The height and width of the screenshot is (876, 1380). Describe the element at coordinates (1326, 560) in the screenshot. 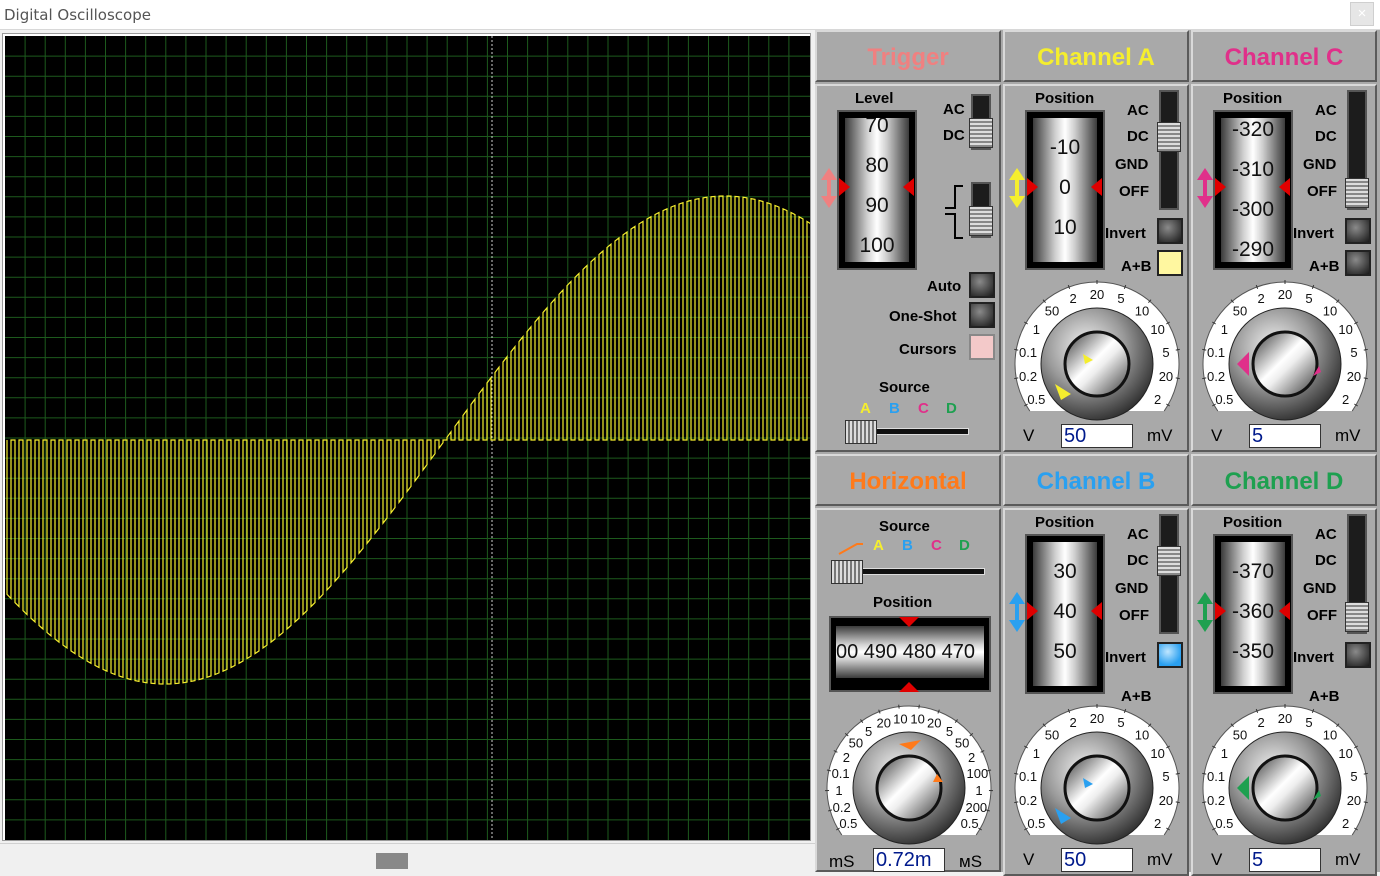

I see `channel-d-coupling-dc-label: DC` at that location.